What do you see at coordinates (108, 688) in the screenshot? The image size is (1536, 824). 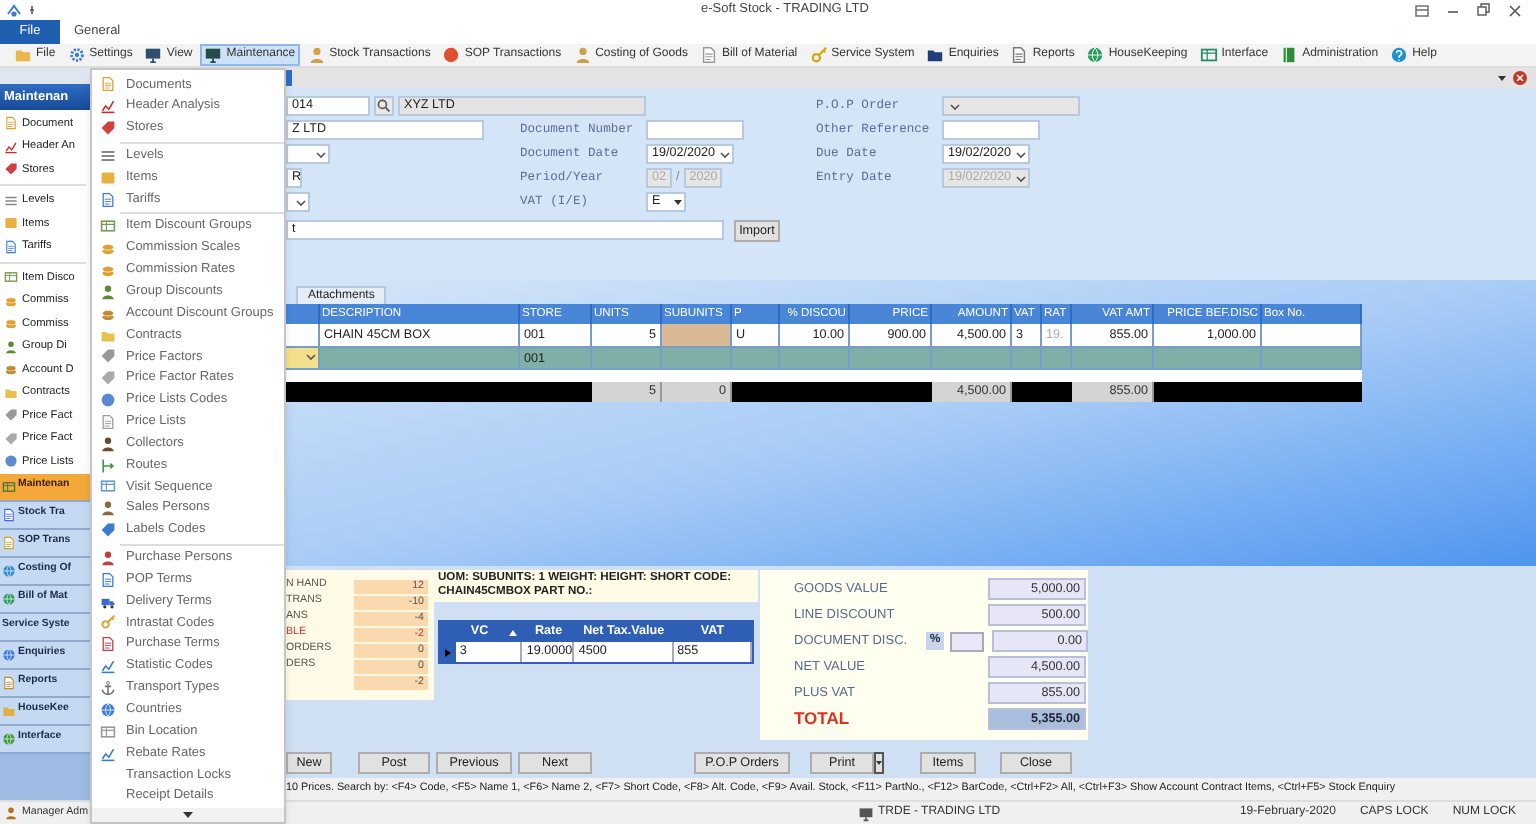 I see `anchor-icon` at bounding box center [108, 688].